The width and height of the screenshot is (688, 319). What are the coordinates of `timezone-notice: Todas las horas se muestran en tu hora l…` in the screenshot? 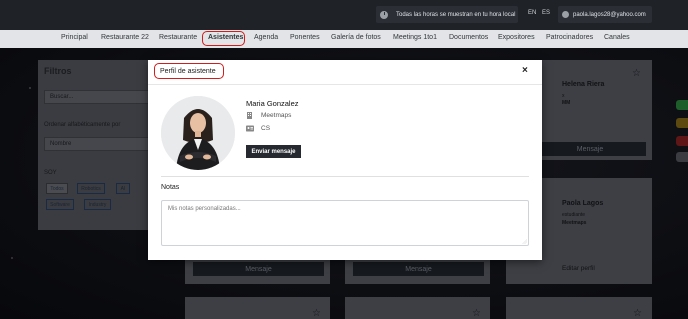 It's located at (447, 14).